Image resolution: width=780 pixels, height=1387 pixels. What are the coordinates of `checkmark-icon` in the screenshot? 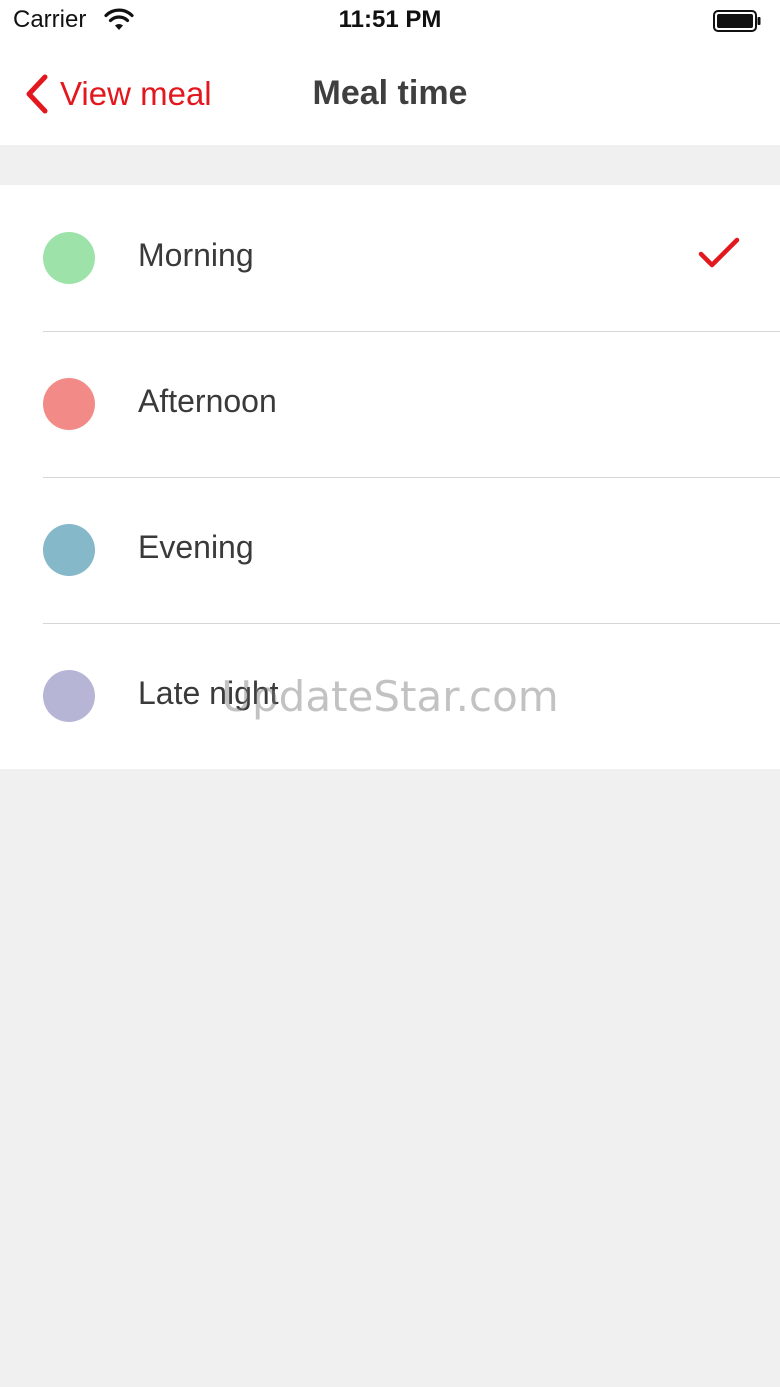 It's located at (719, 252).